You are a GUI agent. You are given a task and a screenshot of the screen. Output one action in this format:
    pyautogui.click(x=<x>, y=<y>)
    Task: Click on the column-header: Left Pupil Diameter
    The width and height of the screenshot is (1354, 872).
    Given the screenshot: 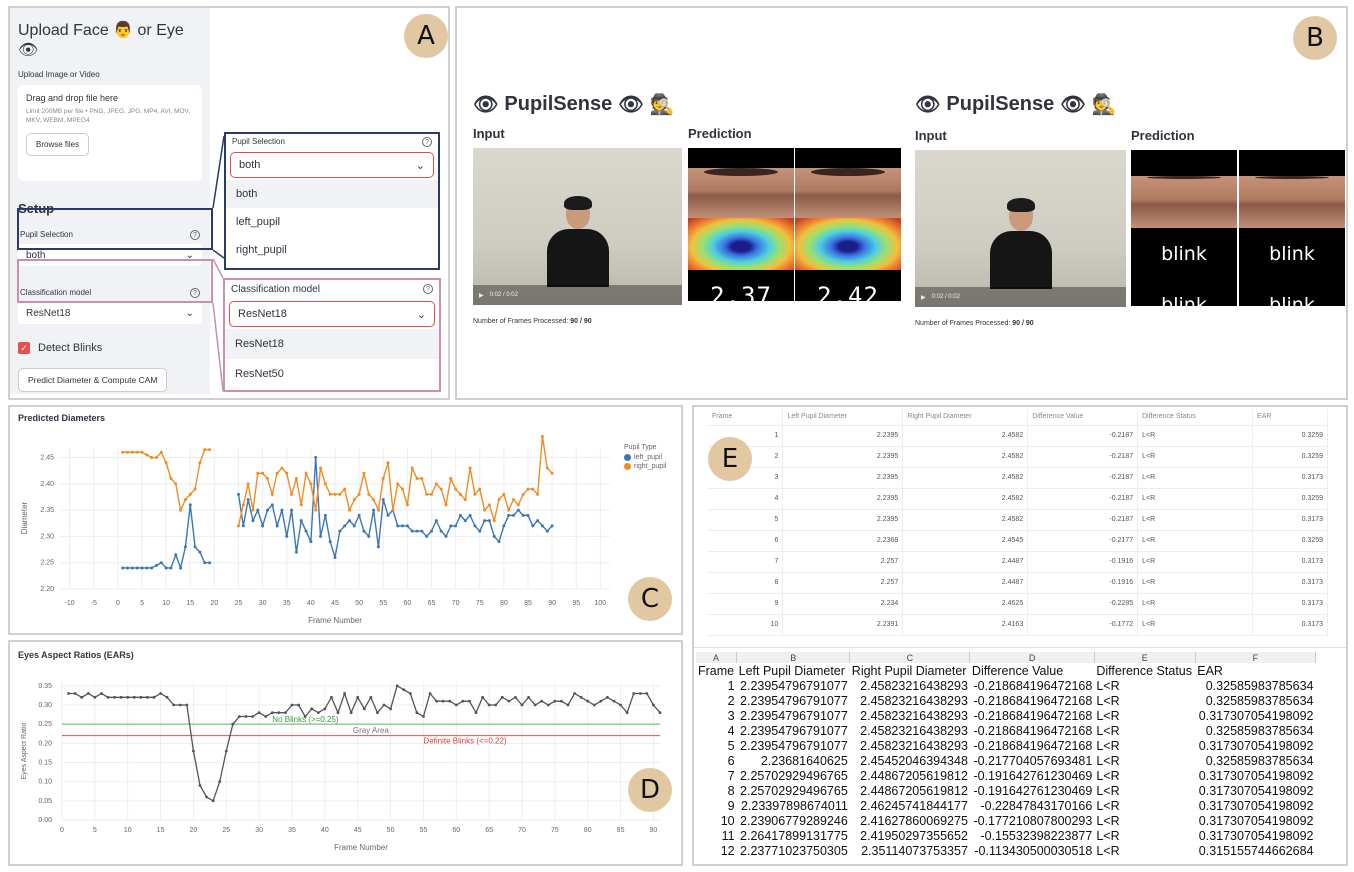 What is the action you would take?
    pyautogui.click(x=843, y=417)
    